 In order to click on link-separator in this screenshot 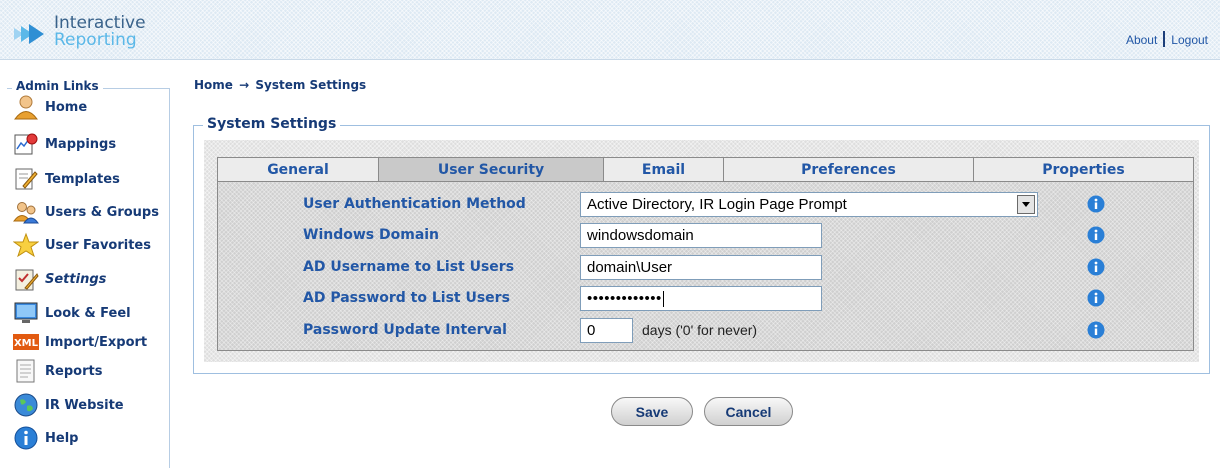, I will do `click(1164, 39)`.